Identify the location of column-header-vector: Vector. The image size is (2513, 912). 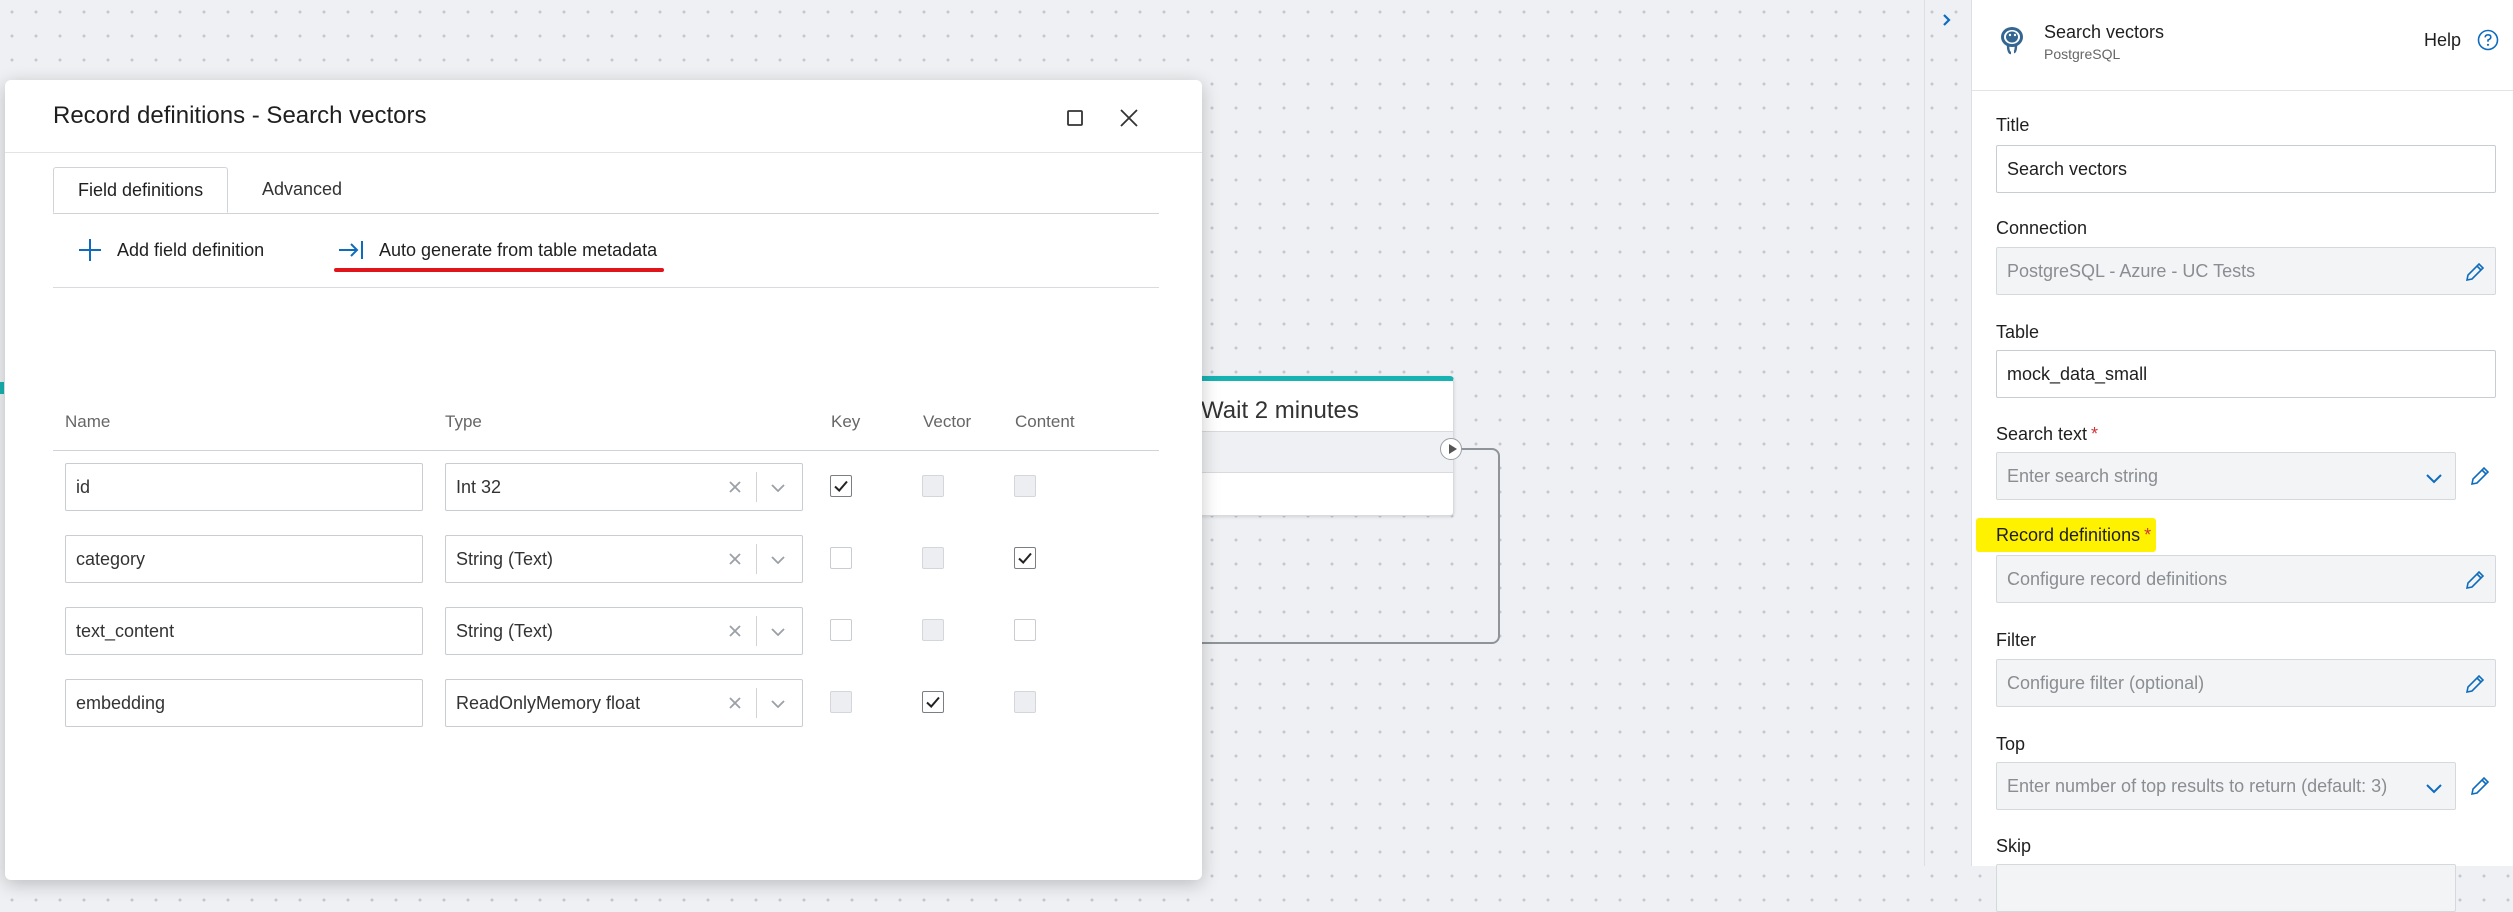
(947, 421).